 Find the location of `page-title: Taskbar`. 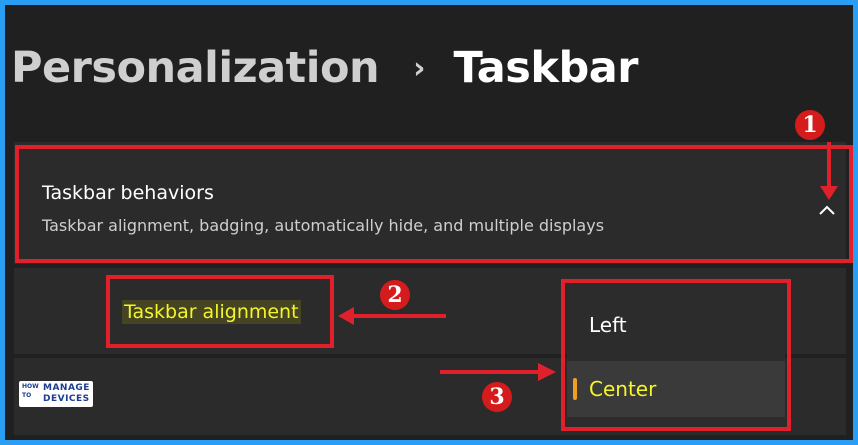

page-title: Taskbar is located at coordinates (546, 68).